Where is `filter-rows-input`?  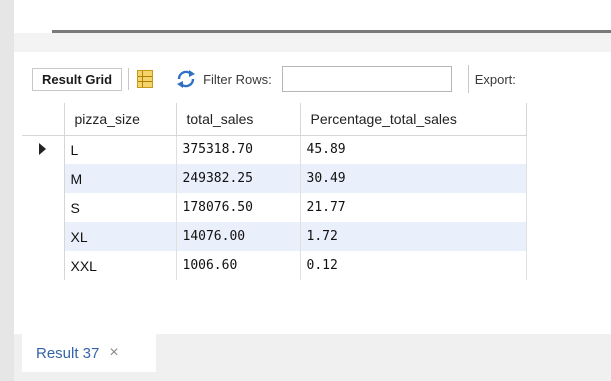 filter-rows-input is located at coordinates (366, 79).